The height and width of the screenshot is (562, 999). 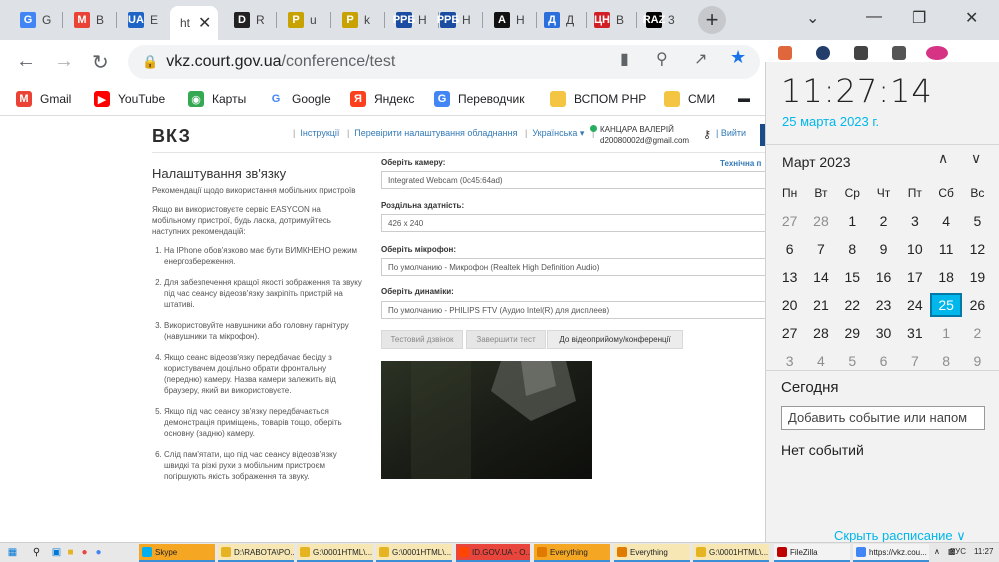 I want to click on hide-schedule-text: Скрыть расписание, so click(x=893, y=535).